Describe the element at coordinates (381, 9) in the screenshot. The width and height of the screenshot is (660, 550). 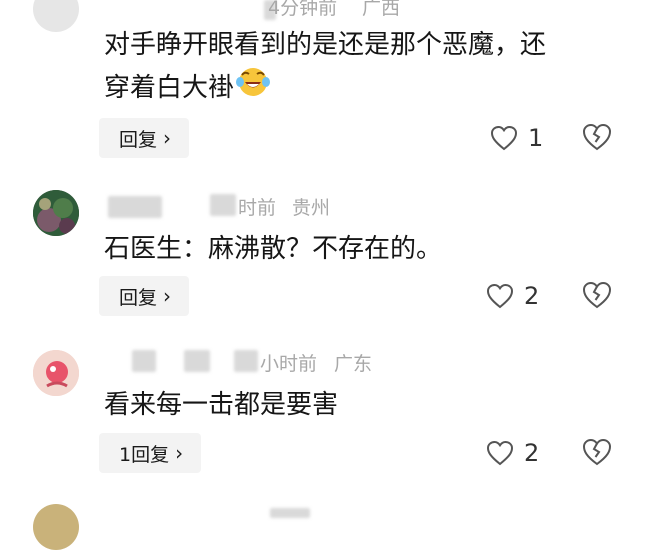
I see `comment-location: 广西` at that location.